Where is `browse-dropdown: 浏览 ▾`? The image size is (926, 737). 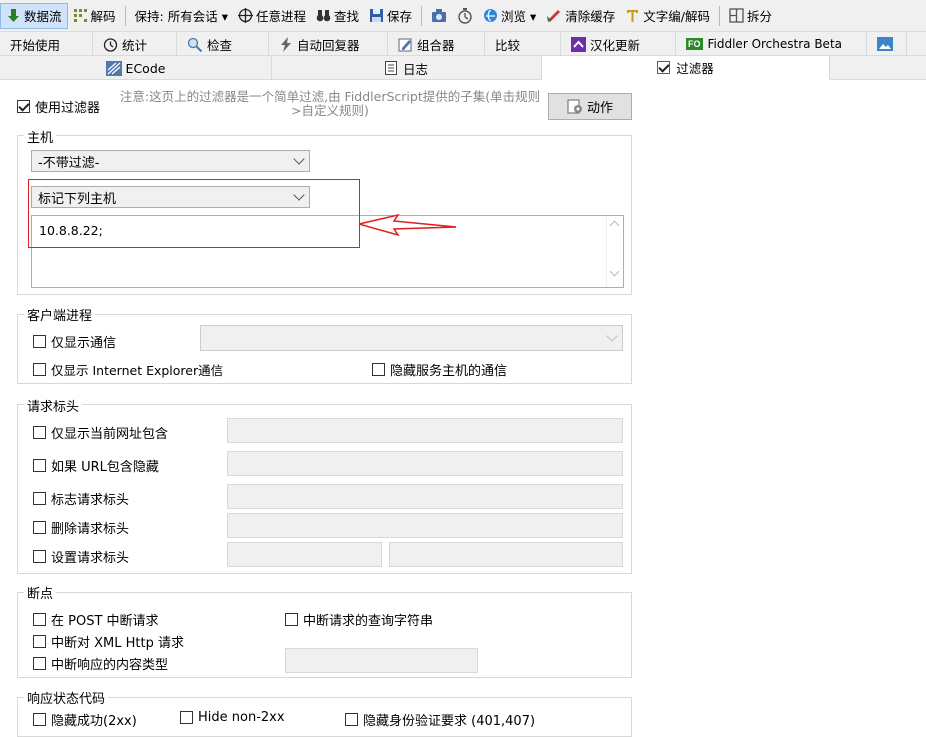 browse-dropdown: 浏览 ▾ is located at coordinates (509, 16).